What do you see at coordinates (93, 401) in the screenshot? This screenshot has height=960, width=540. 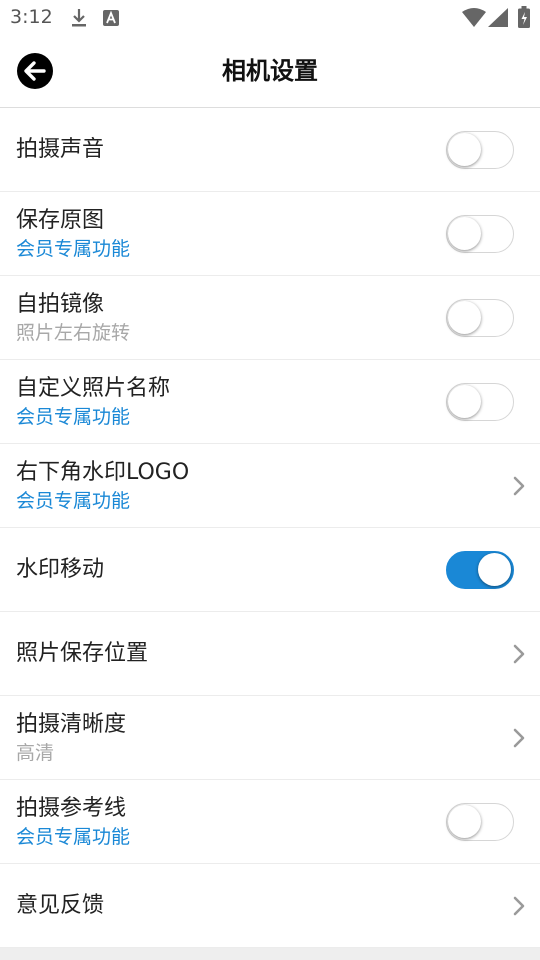 I see `setting-texts: 自定义照片名称 会员专属功能` at bounding box center [93, 401].